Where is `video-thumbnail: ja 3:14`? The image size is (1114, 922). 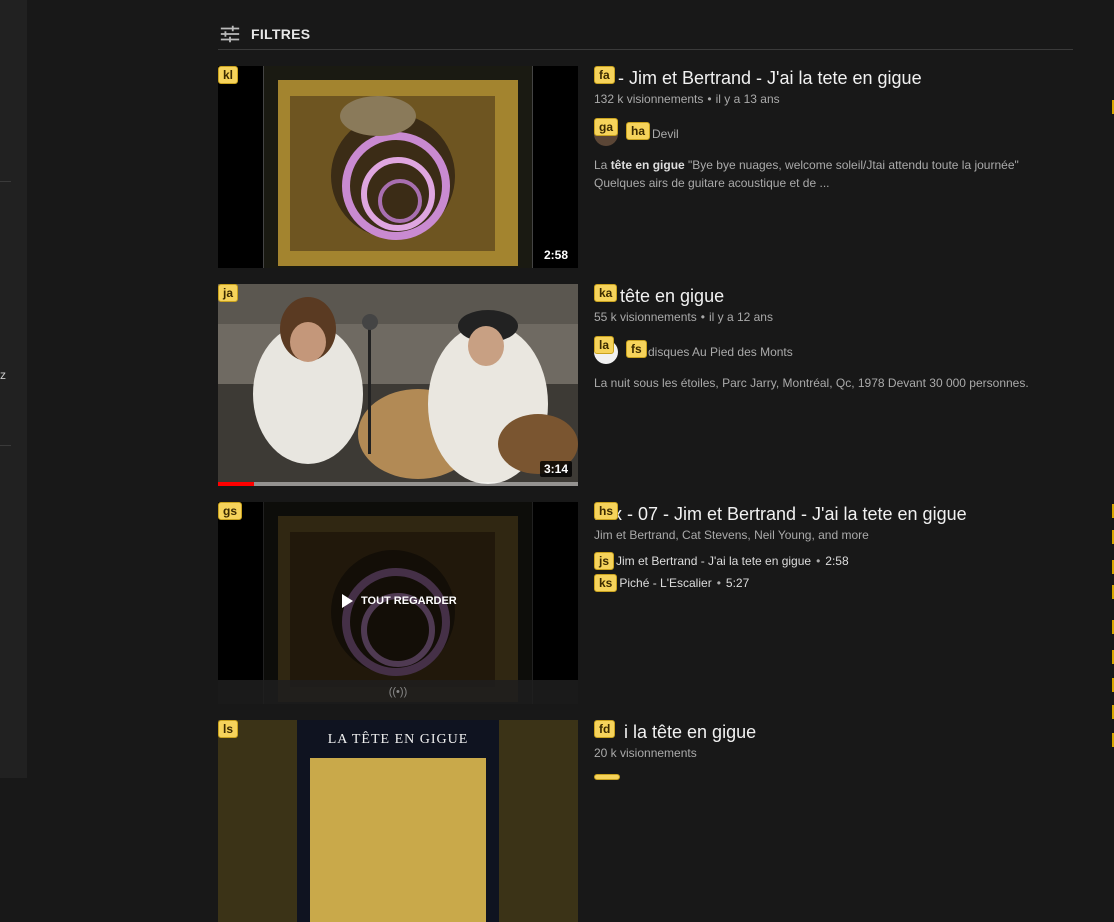
video-thumbnail: ja 3:14 is located at coordinates (398, 385).